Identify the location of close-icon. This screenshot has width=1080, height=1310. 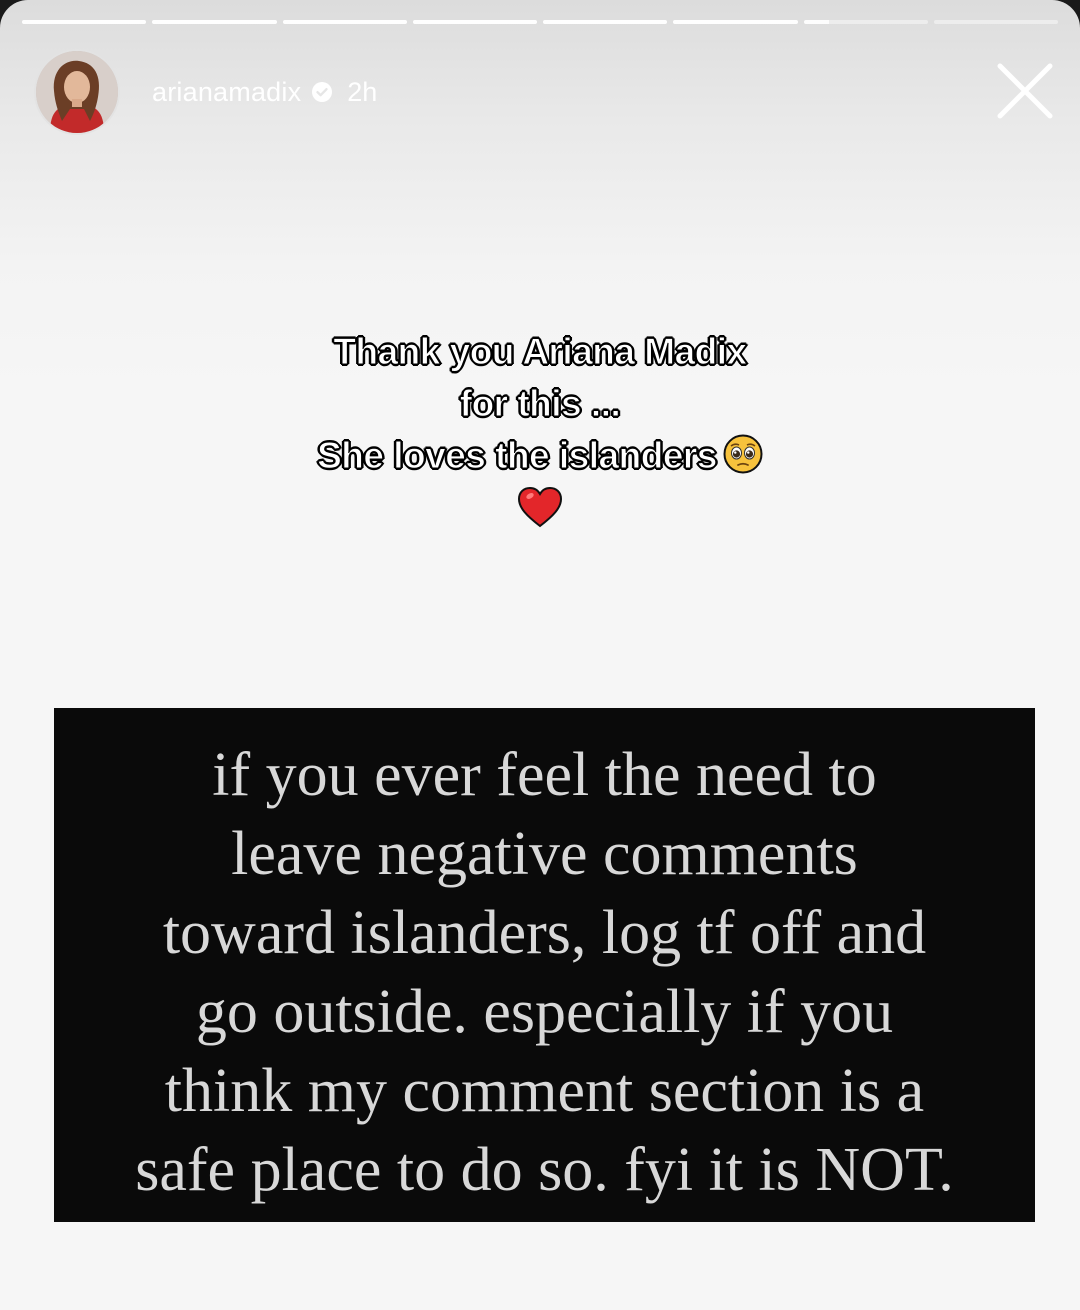
(1025, 91).